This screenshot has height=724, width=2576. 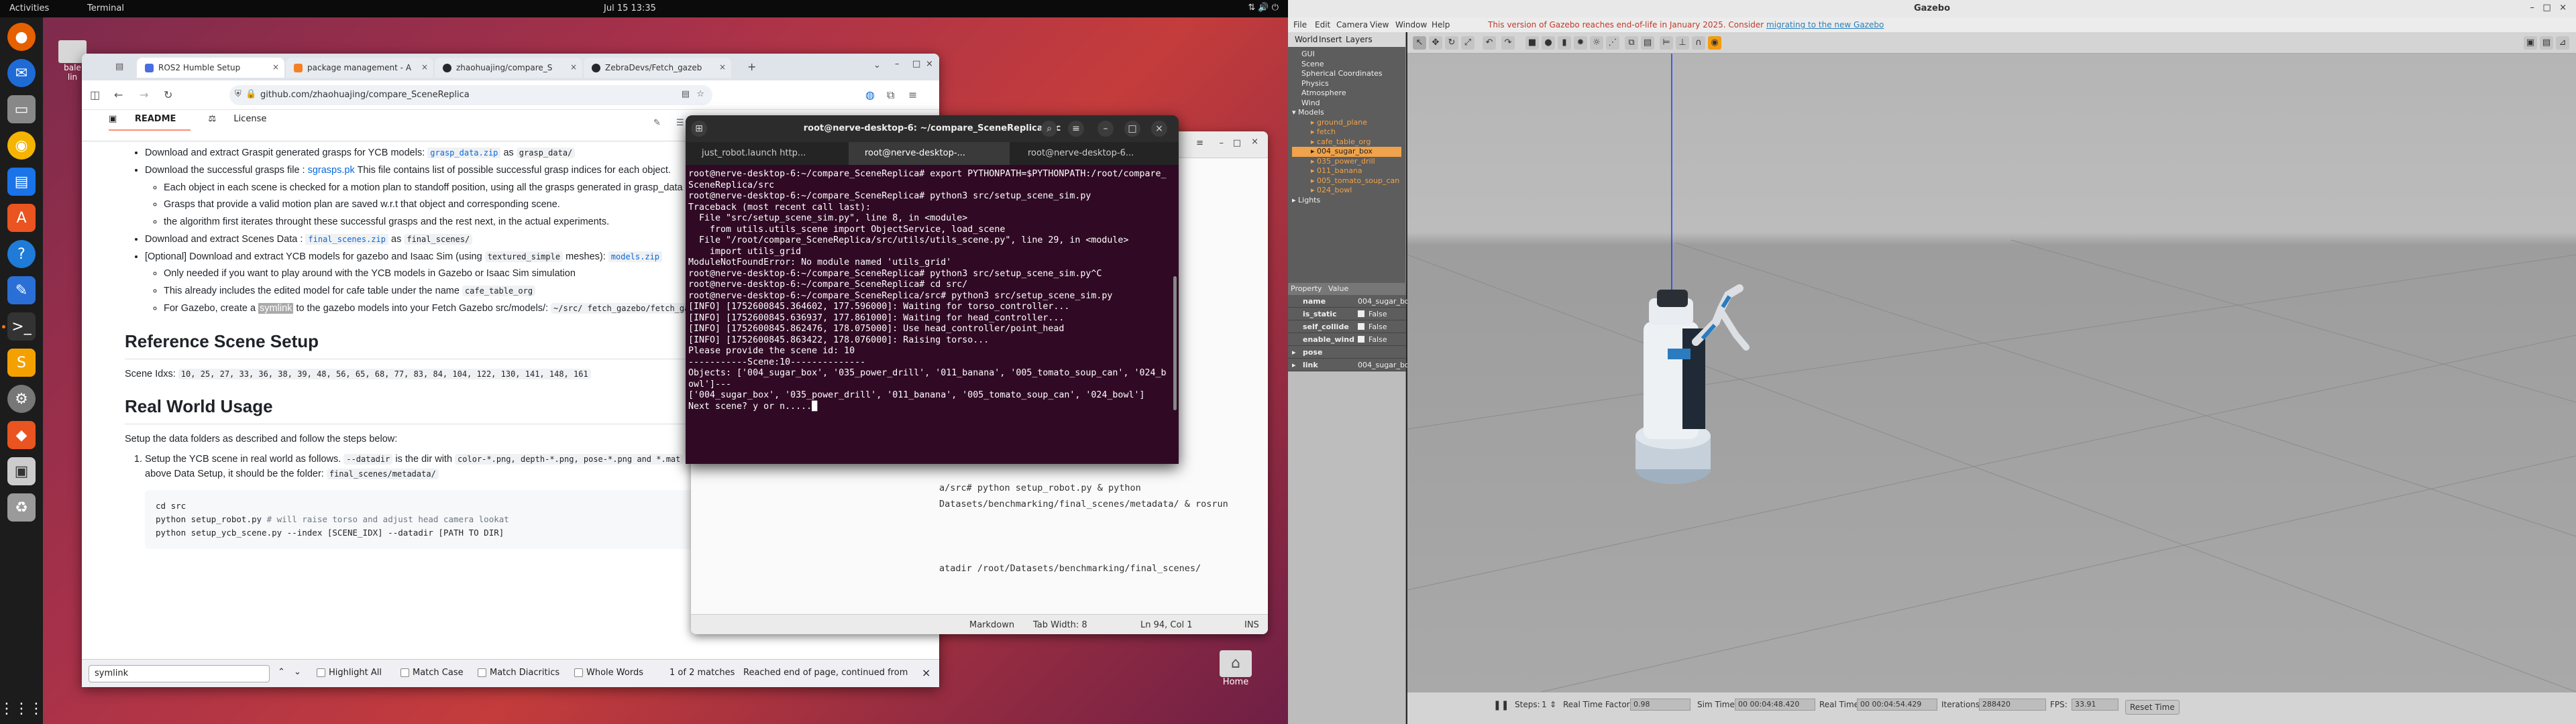 What do you see at coordinates (2530, 43) in the screenshot?
I see `camera-icon: ▣` at bounding box center [2530, 43].